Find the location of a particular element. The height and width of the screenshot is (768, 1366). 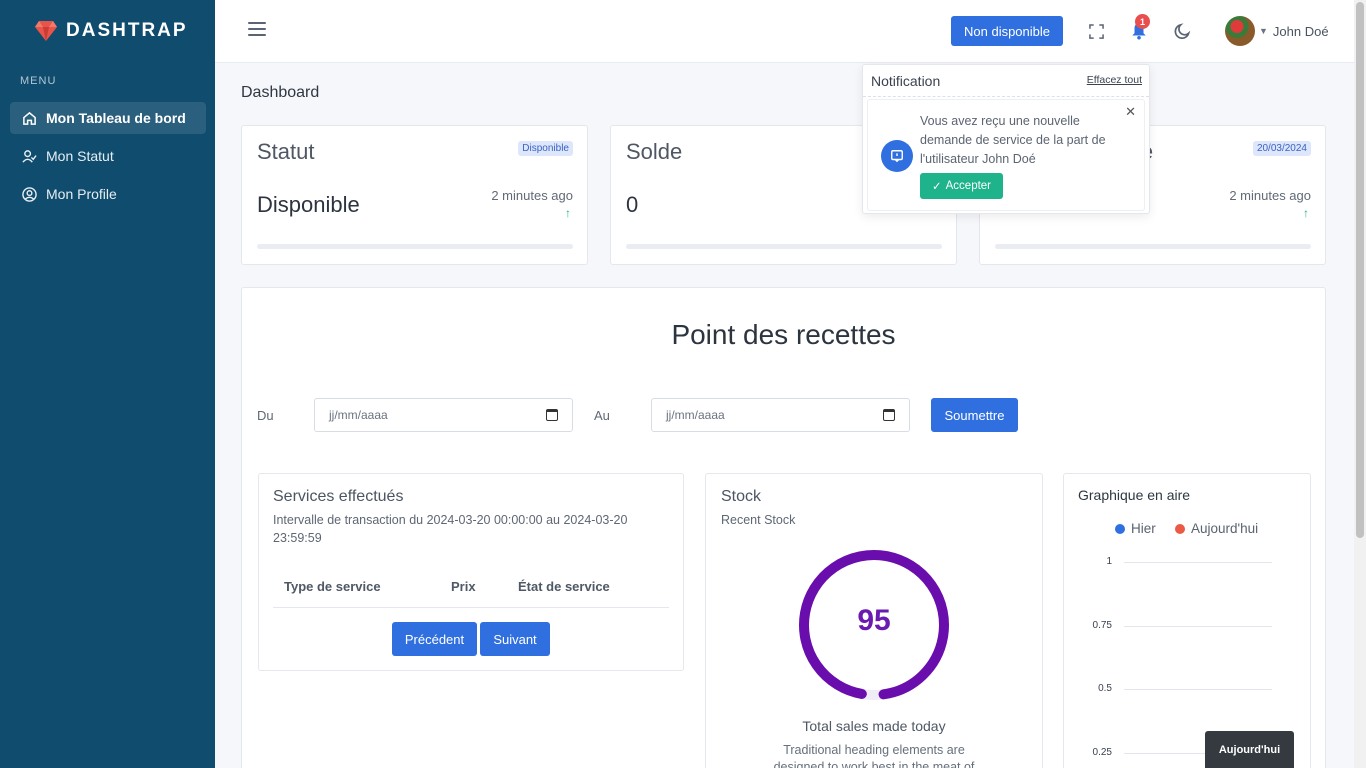

sidebar-item-label: Mon Tableau de bord is located at coordinates (116, 118).